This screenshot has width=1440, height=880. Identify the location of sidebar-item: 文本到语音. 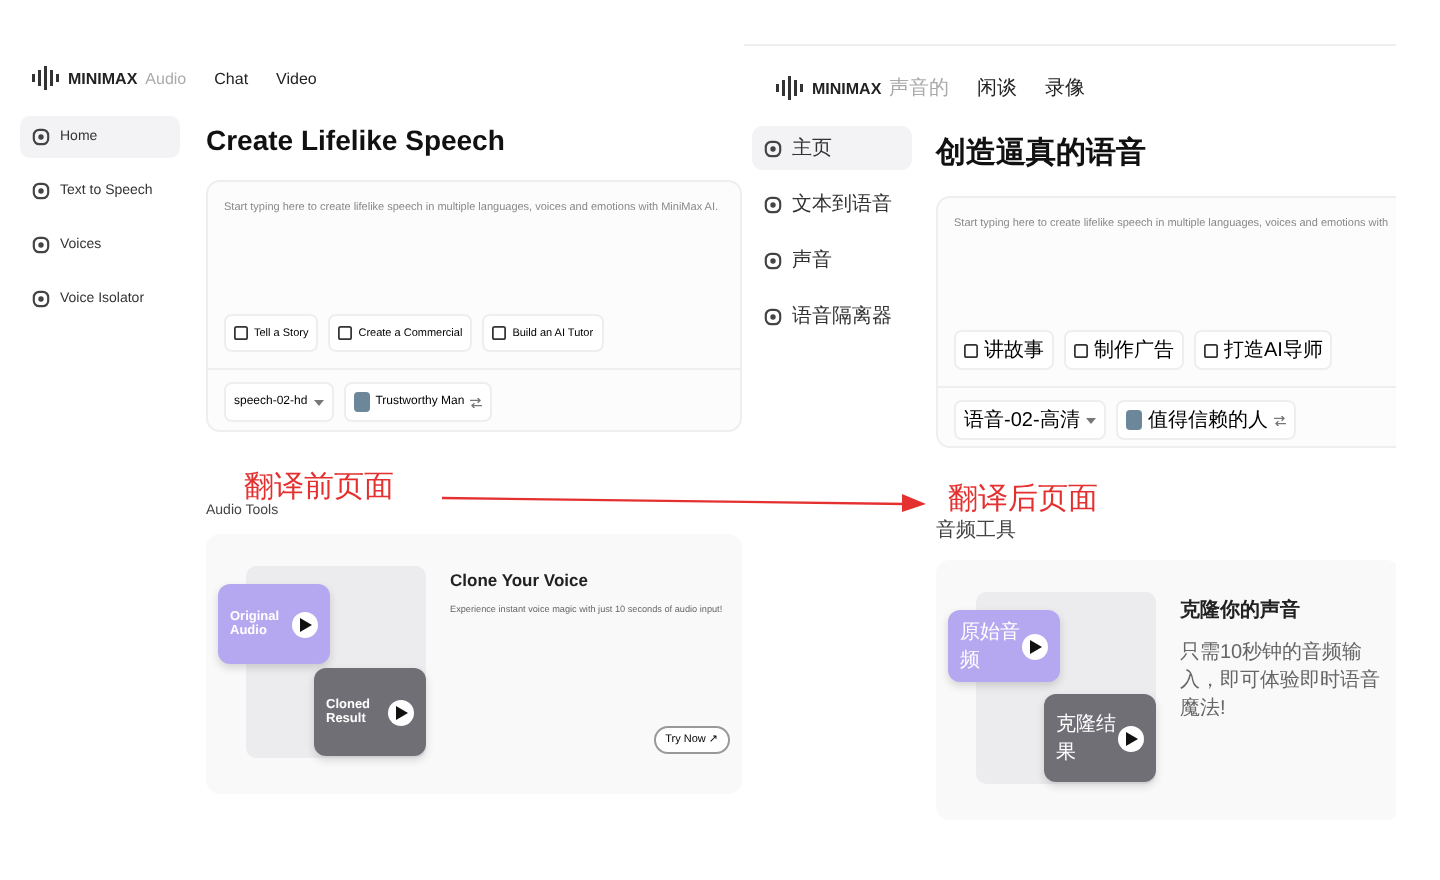
(832, 204).